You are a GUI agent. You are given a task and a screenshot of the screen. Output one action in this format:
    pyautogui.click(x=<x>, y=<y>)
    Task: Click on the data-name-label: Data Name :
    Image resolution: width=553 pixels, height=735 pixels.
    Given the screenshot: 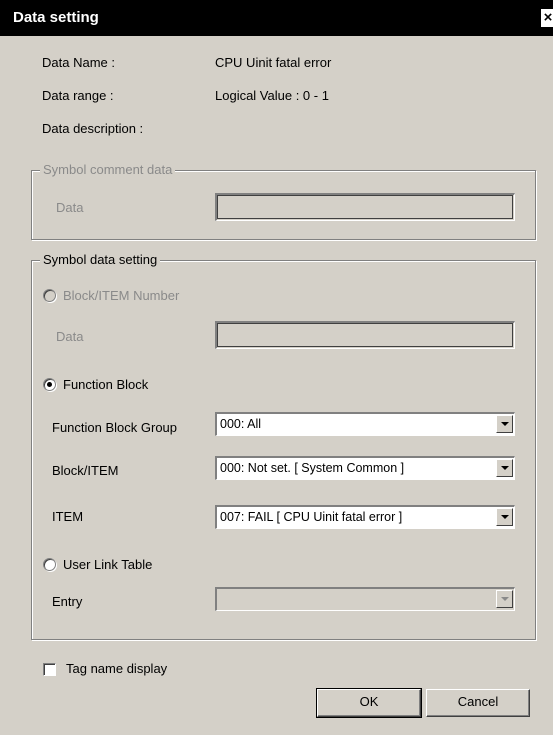 What is the action you would take?
    pyautogui.click(x=78, y=62)
    